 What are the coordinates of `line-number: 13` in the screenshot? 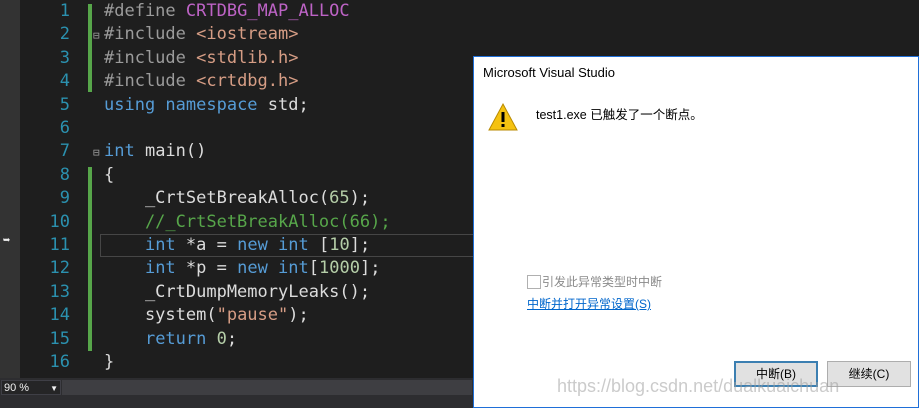 It's located at (59, 291).